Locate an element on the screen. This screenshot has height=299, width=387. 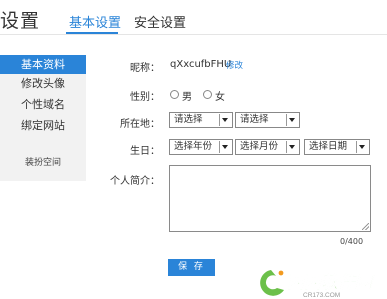
tab-security-settings: 安全设置 is located at coordinates (160, 21).